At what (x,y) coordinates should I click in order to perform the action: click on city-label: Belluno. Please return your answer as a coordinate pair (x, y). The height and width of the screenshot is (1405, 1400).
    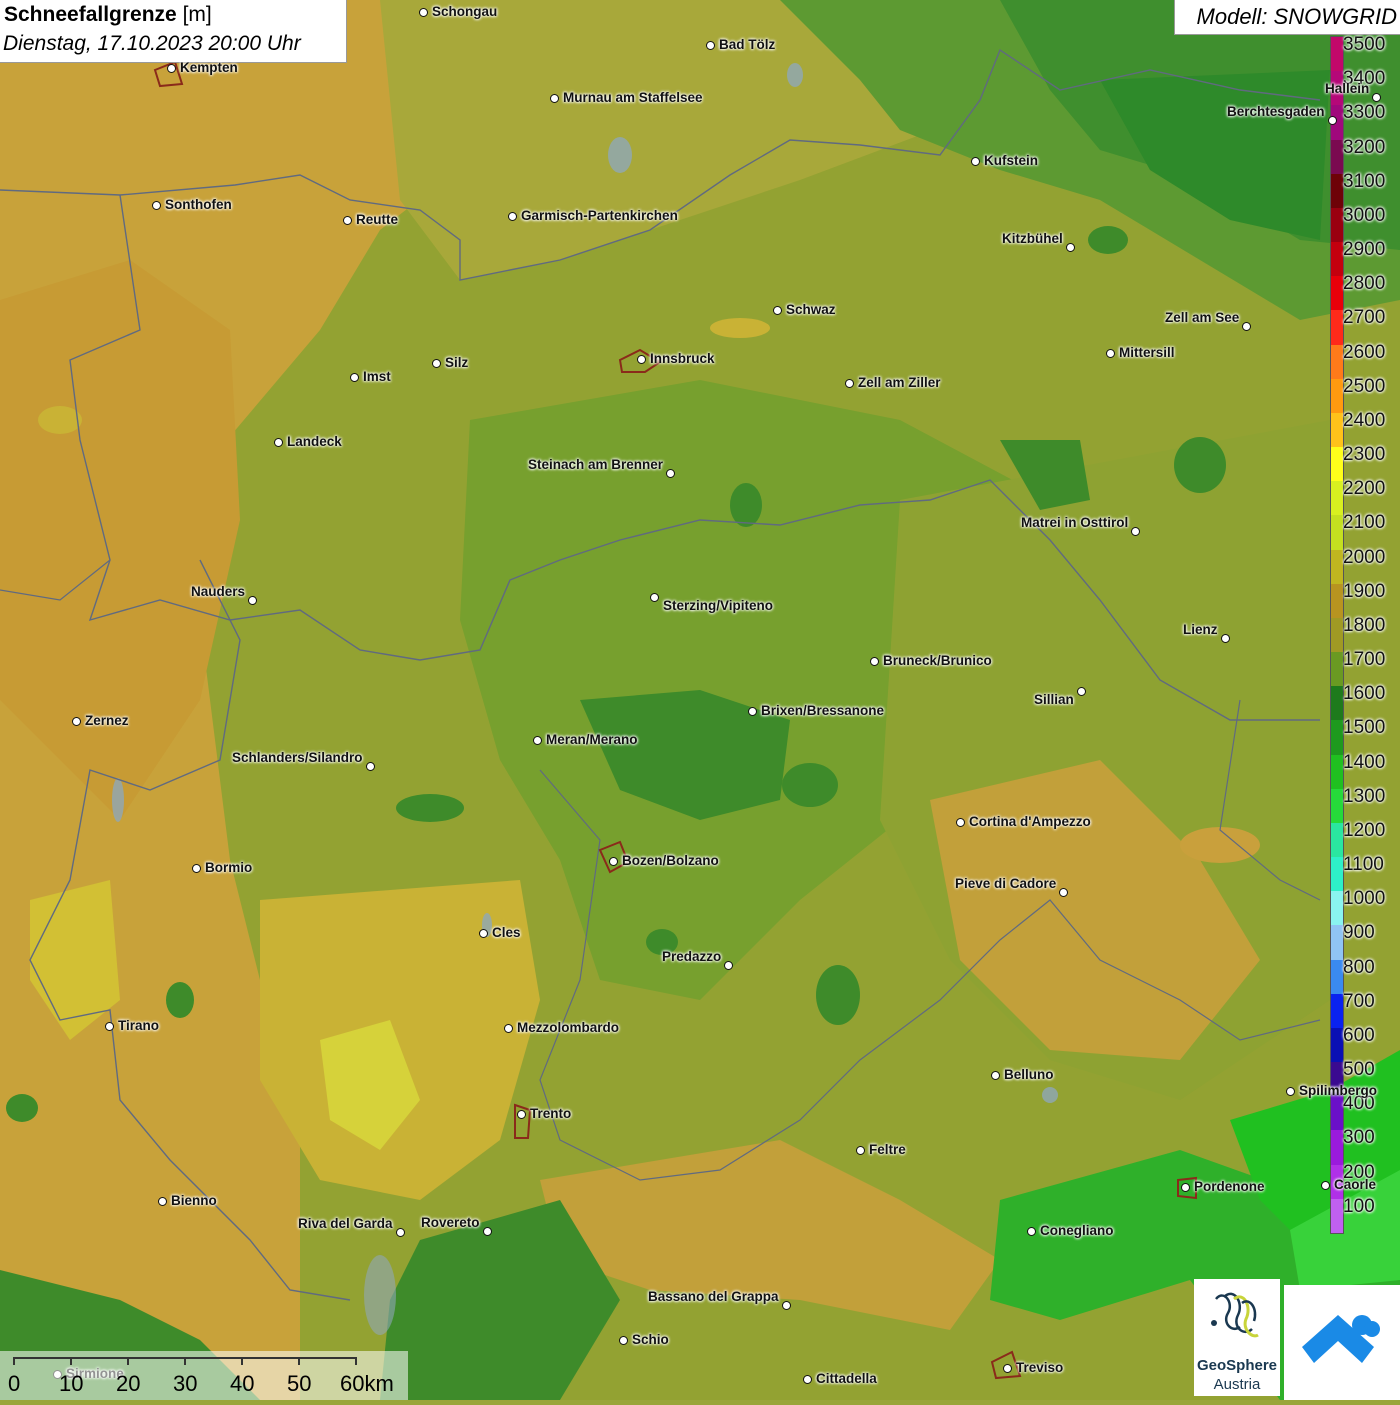
    Looking at the image, I should click on (1029, 1074).